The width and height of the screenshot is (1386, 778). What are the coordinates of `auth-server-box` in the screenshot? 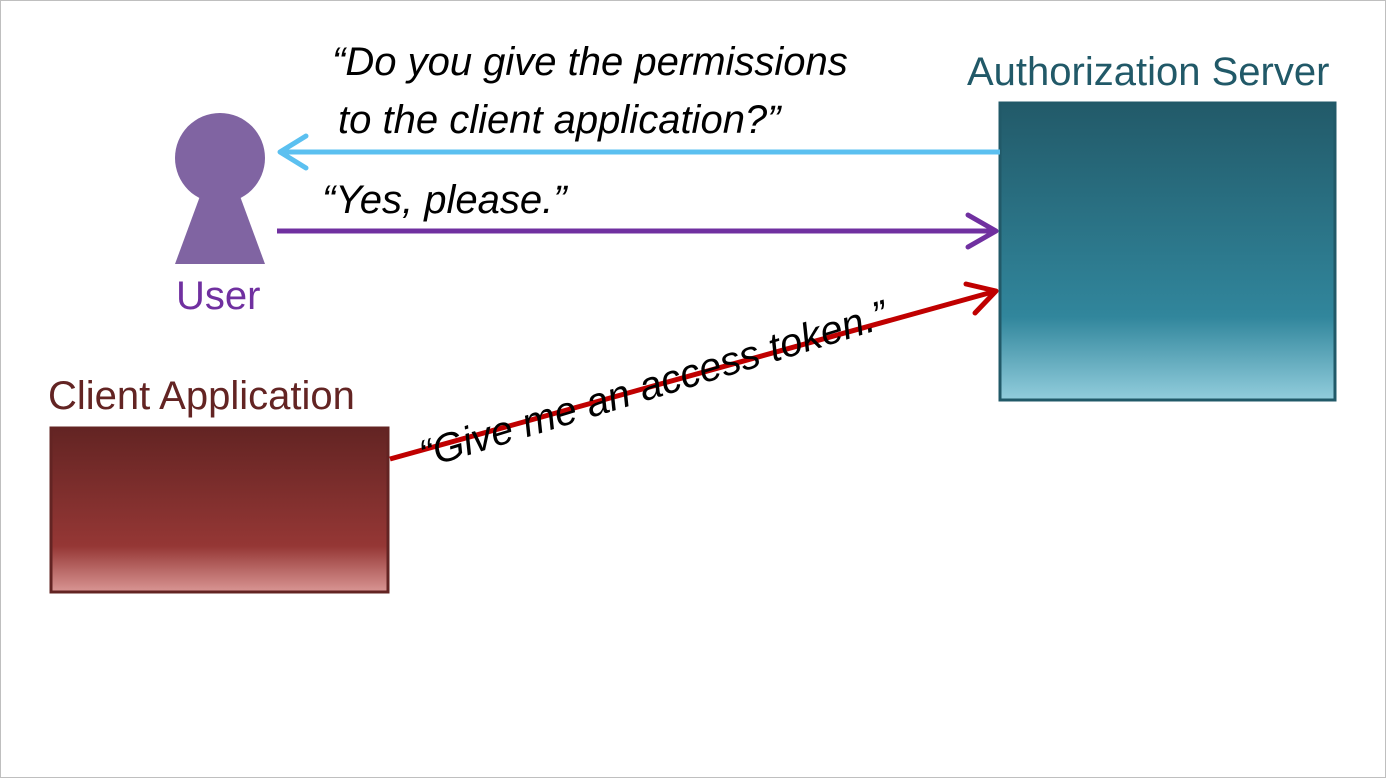 It's located at (1167, 251).